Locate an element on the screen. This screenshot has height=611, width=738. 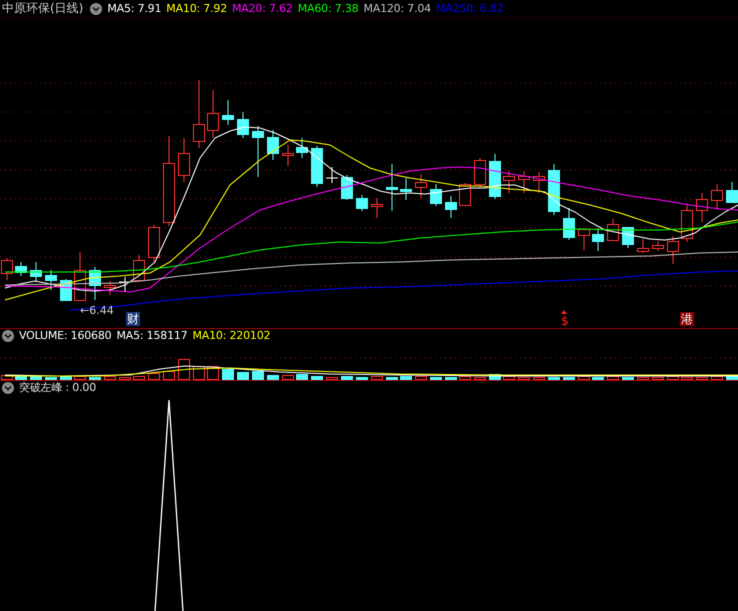
event-marker: 财 is located at coordinates (133, 319).